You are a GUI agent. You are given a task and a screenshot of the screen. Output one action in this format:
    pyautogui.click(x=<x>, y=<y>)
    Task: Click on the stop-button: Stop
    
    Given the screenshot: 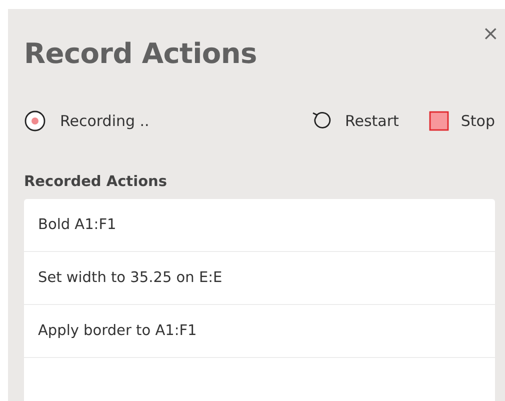 What is the action you would take?
    pyautogui.click(x=461, y=121)
    